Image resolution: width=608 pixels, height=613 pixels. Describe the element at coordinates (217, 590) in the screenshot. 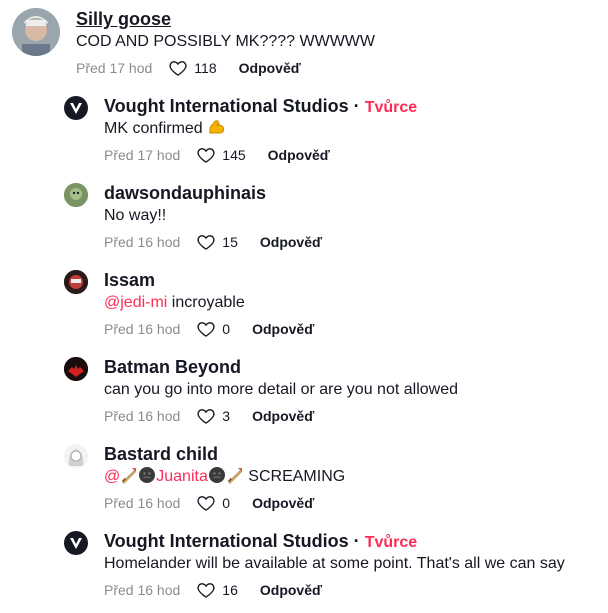

I see `like-button: 16` at that location.